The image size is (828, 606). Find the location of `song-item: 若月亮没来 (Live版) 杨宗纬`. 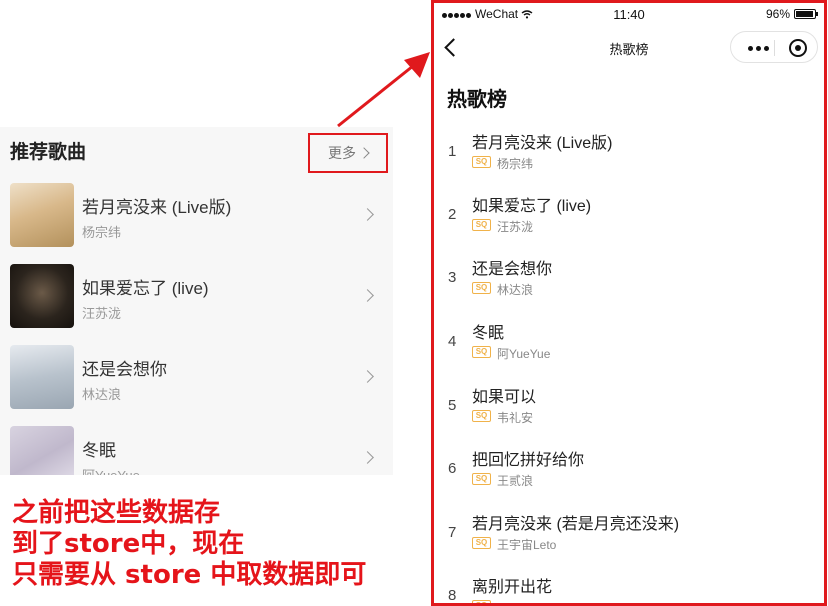

song-item: 若月亮没来 (Live版) 杨宗纬 is located at coordinates (199, 215).